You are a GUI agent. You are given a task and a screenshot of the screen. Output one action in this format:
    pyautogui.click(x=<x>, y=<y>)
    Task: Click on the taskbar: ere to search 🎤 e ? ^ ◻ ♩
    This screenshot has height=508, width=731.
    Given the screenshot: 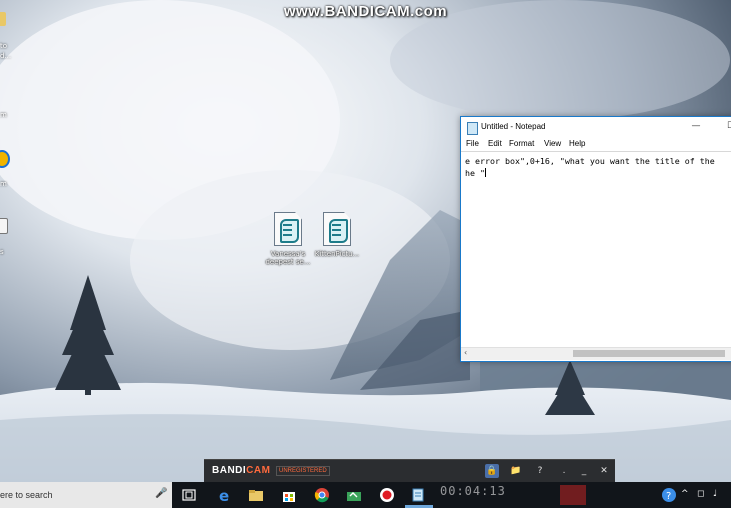 What is the action you would take?
    pyautogui.click(x=365, y=495)
    